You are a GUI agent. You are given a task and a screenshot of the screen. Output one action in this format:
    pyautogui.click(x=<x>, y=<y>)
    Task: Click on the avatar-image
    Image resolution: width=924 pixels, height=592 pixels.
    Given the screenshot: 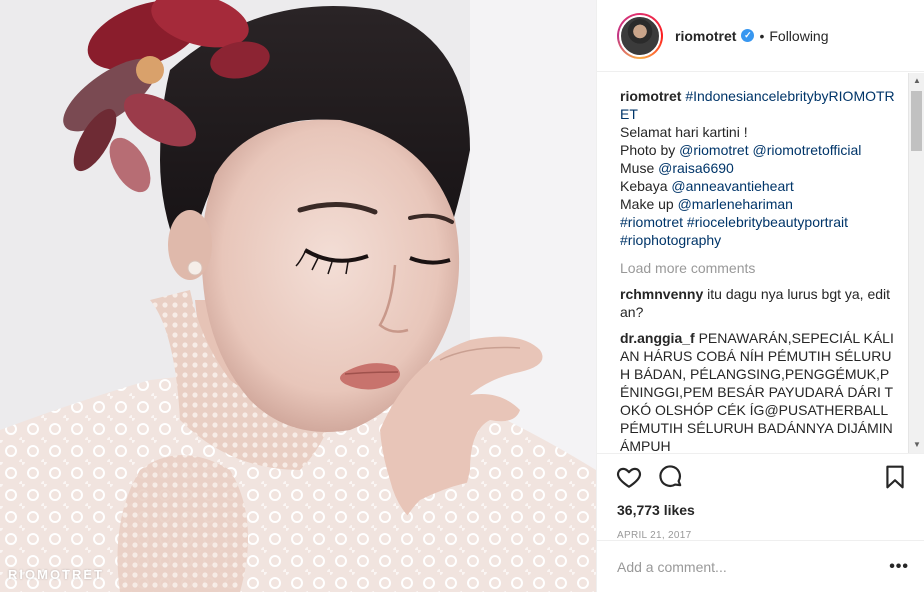 What is the action you would take?
    pyautogui.click(x=640, y=35)
    